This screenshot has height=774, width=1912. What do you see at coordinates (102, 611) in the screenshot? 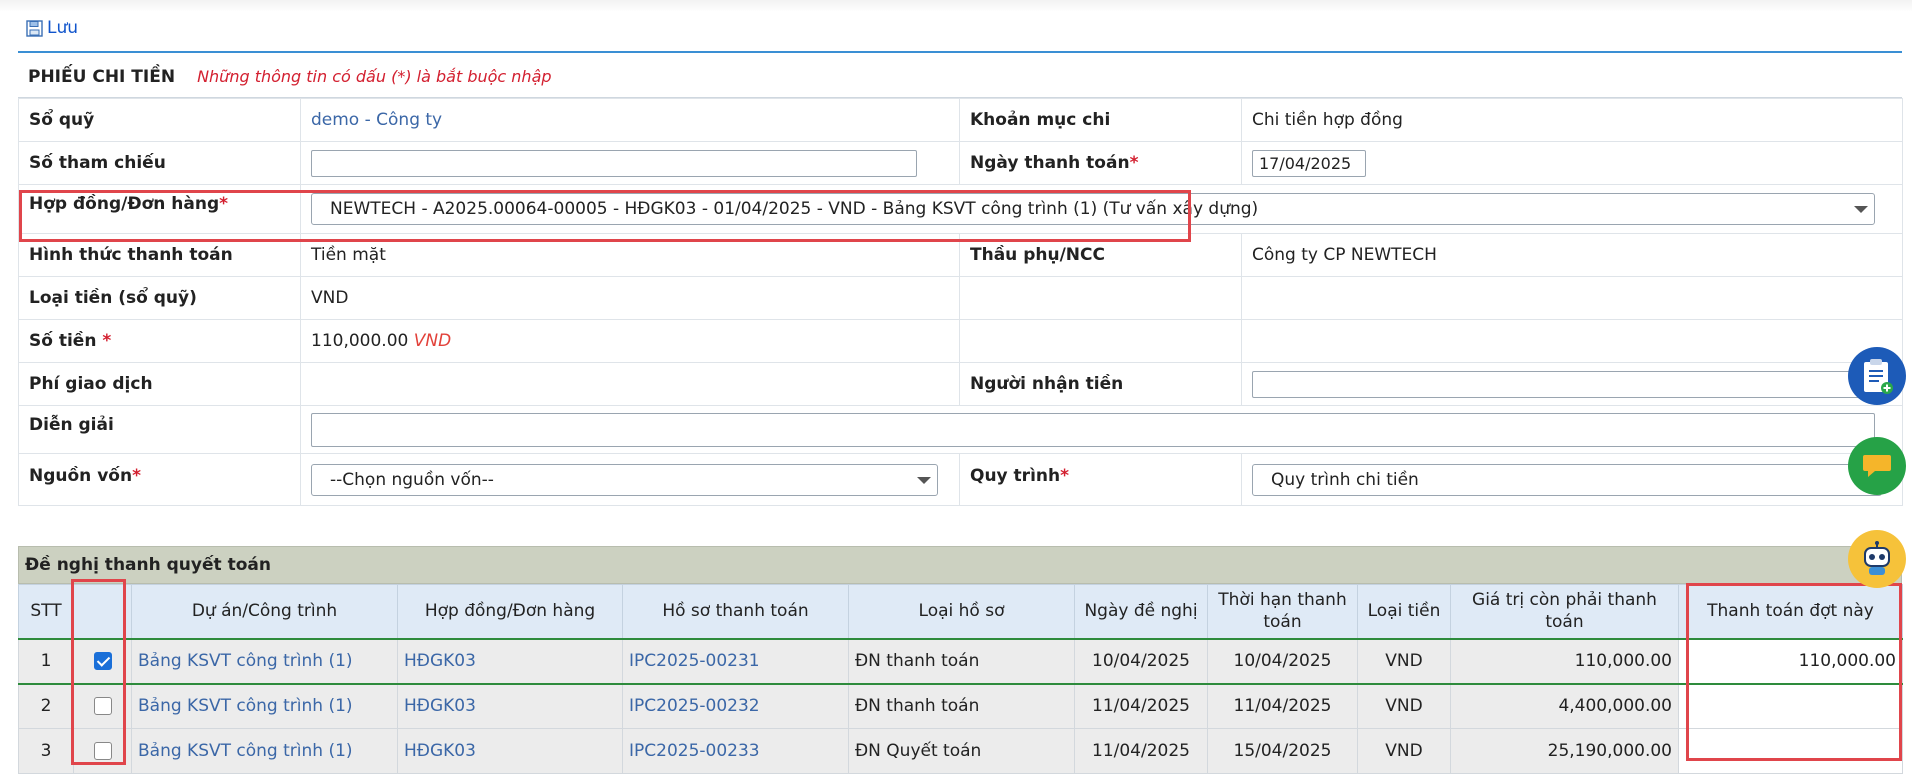
I see `col-header-select` at bounding box center [102, 611].